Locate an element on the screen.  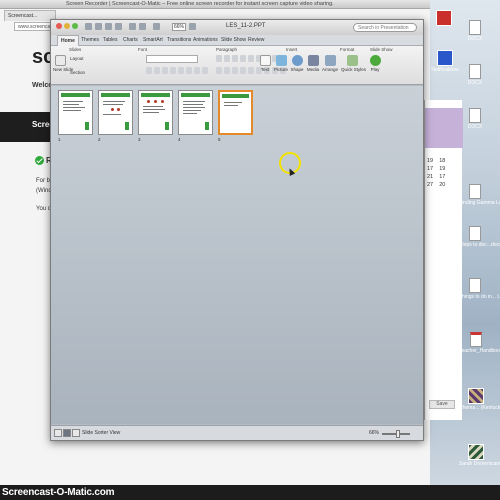
arrange-button: Arrange is located at coordinates (330, 63).